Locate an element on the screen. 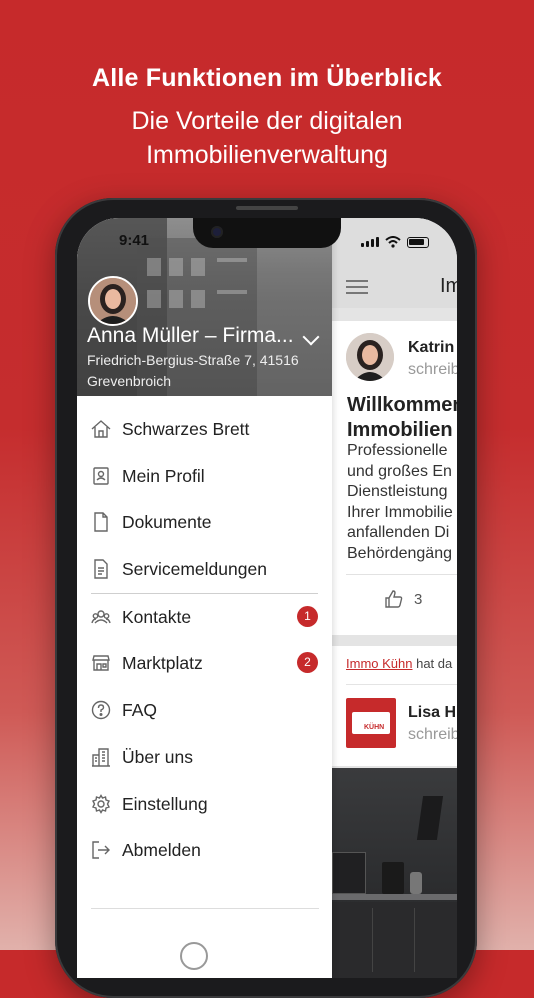  help-icon is located at coordinates (101, 710).